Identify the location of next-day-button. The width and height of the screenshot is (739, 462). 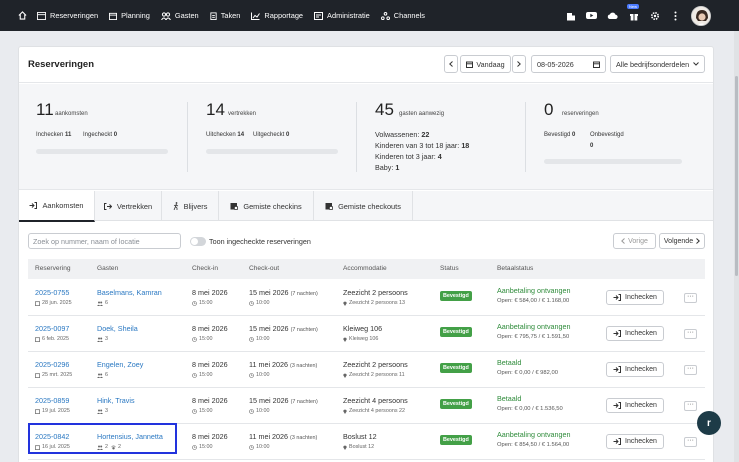
(519, 64).